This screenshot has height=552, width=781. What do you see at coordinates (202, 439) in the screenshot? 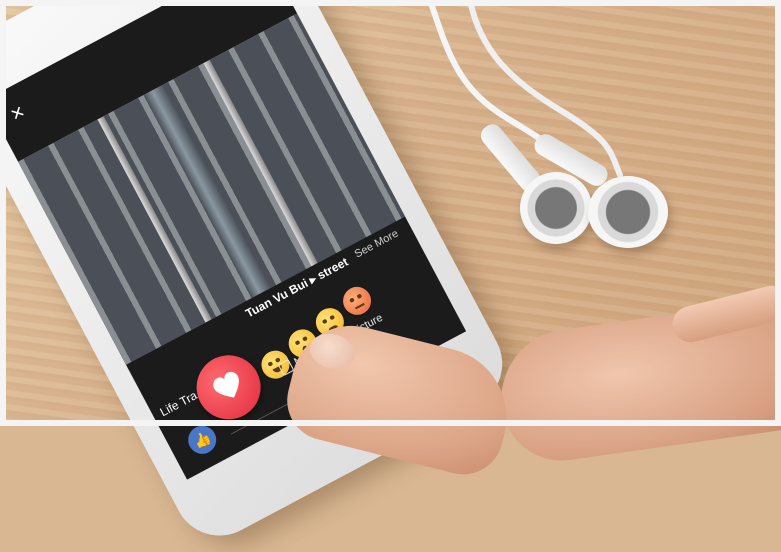
I see `thumbs-up-icon: 👍` at bounding box center [202, 439].